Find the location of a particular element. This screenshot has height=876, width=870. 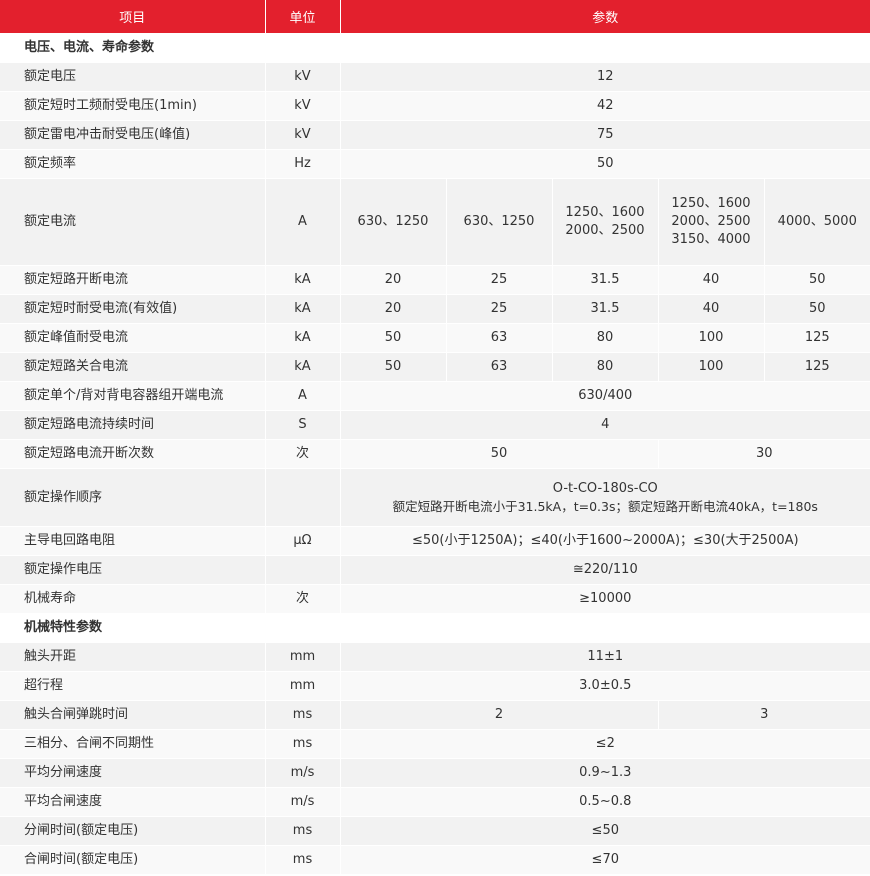

table-row: 机械寿命 次 ≥10000 is located at coordinates (435, 599).